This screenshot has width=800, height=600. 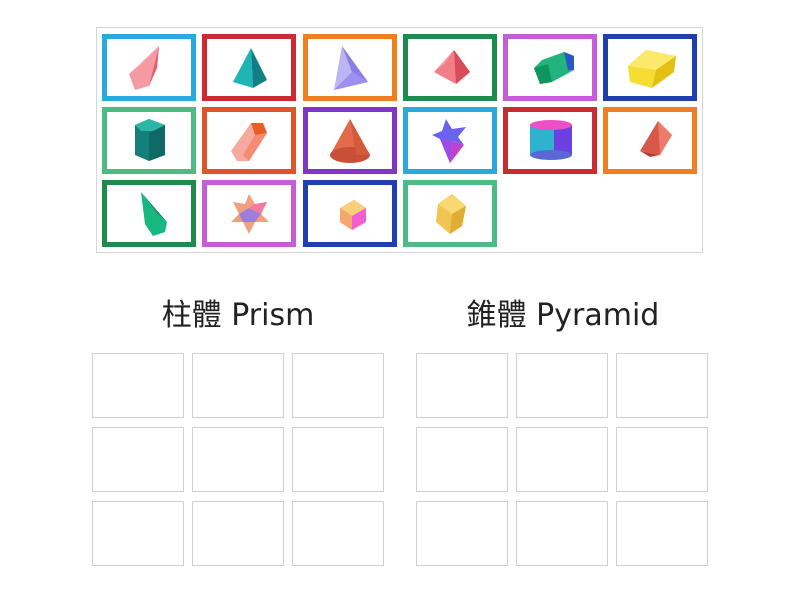 I want to click on group-heading-pyramid: 錐體 Pyramid, so click(x=563, y=315).